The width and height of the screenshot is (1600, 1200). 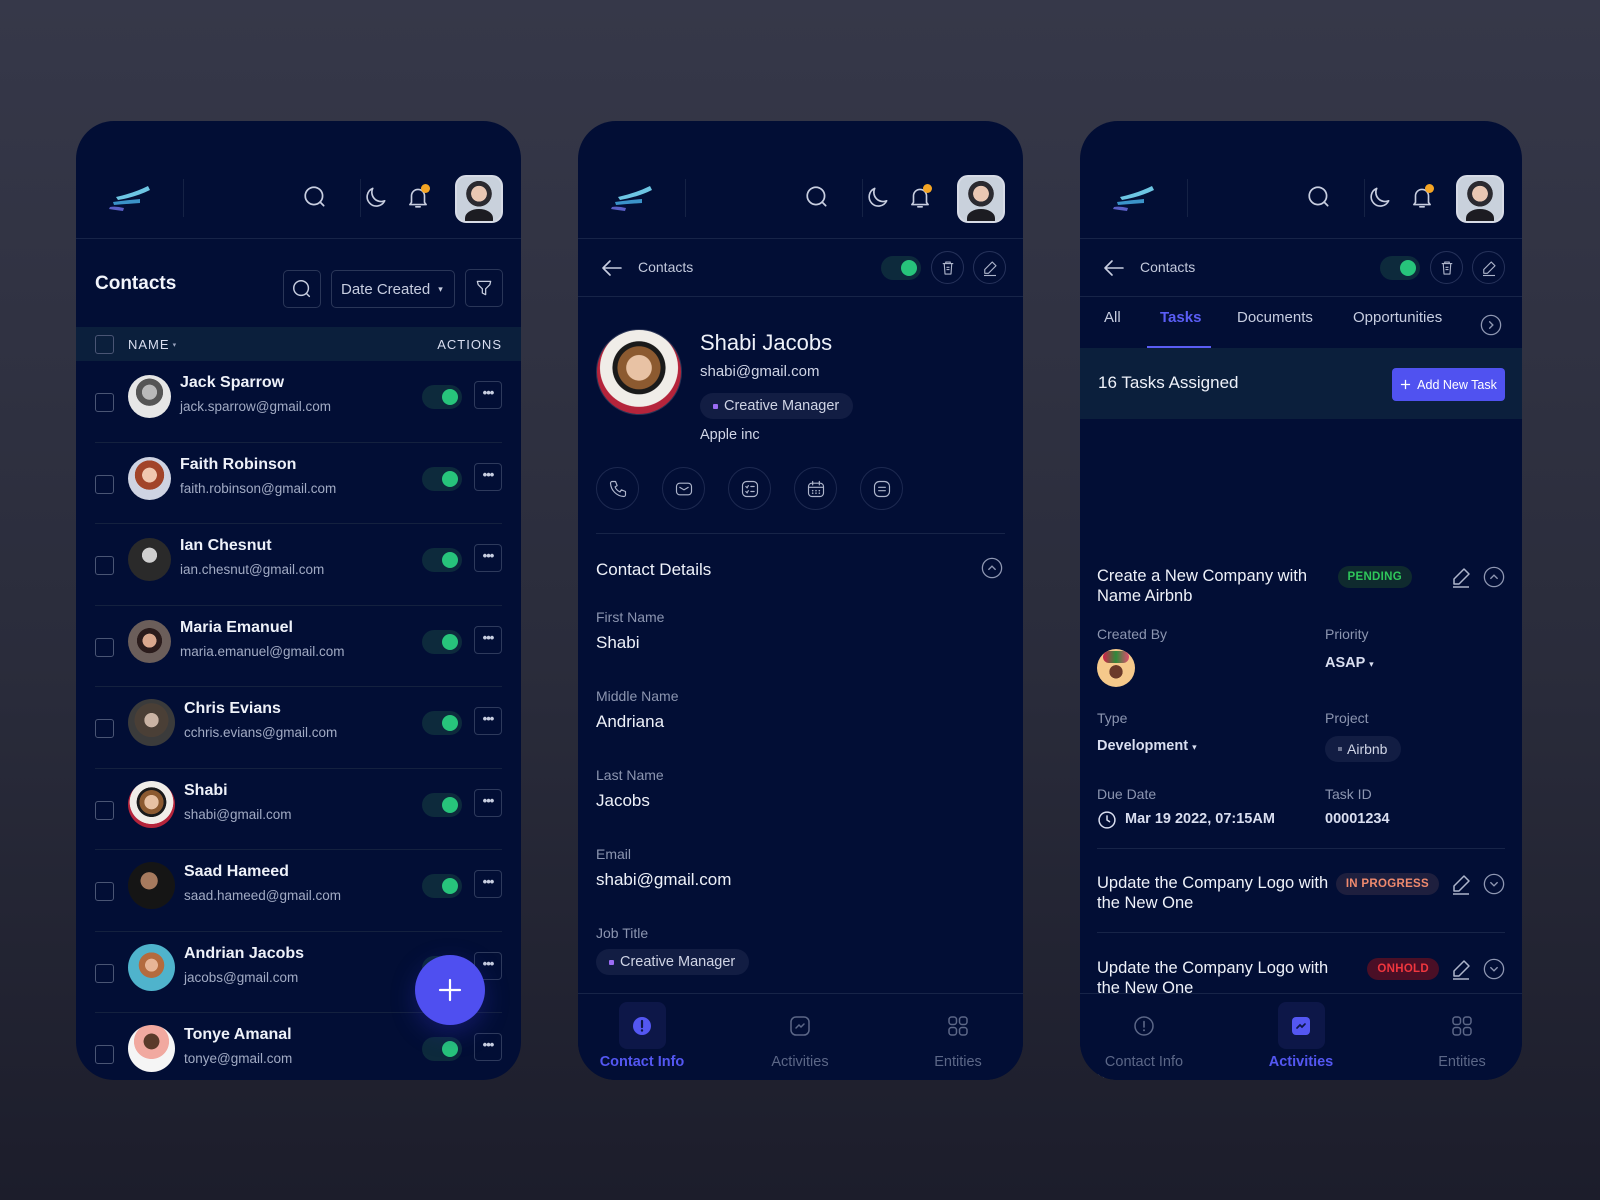 What do you see at coordinates (298, 728) in the screenshot?
I see `table-row: Chris Evians cchris.evians@gmail.com •••` at bounding box center [298, 728].